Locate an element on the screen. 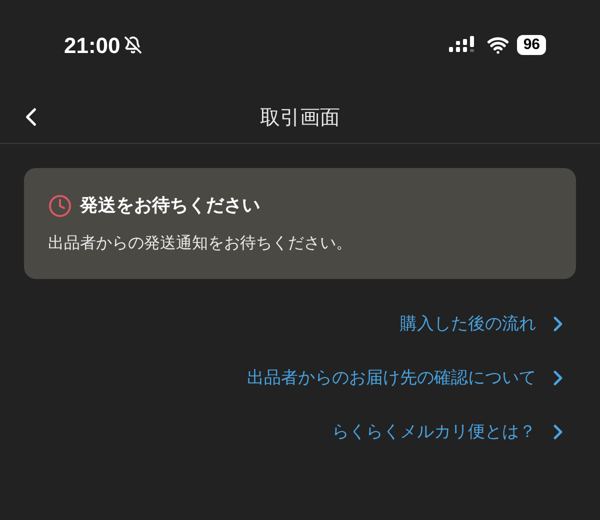  wifi-icon is located at coordinates (498, 45).